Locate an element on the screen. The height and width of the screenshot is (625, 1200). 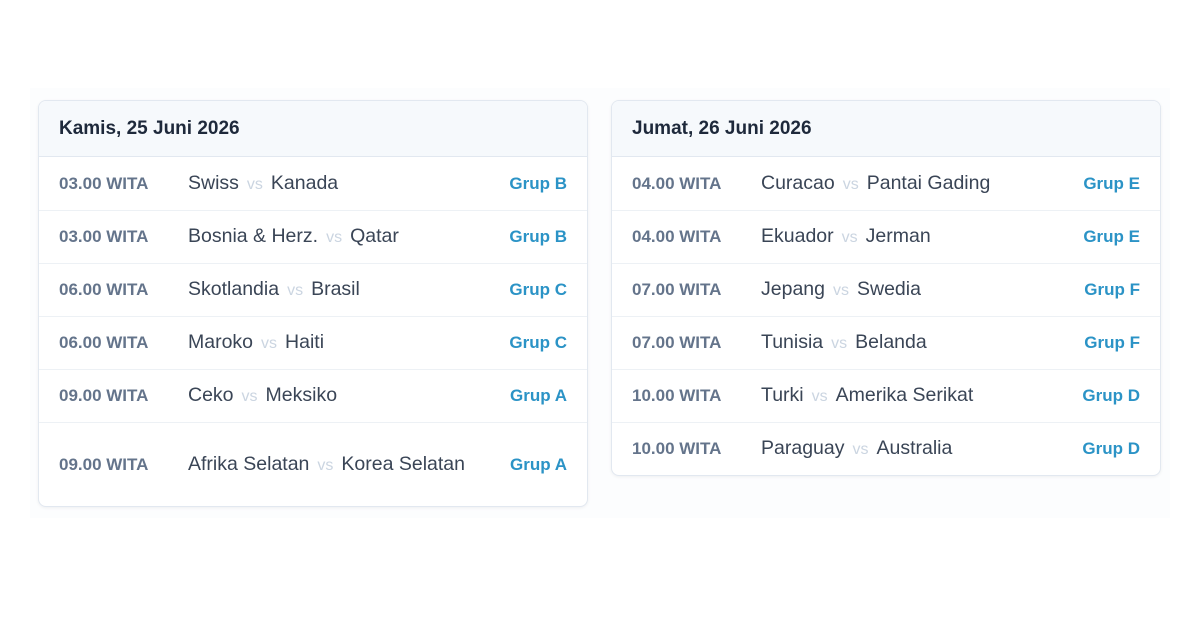
match-teams: Paraguay vs Australia is located at coordinates (921, 449).